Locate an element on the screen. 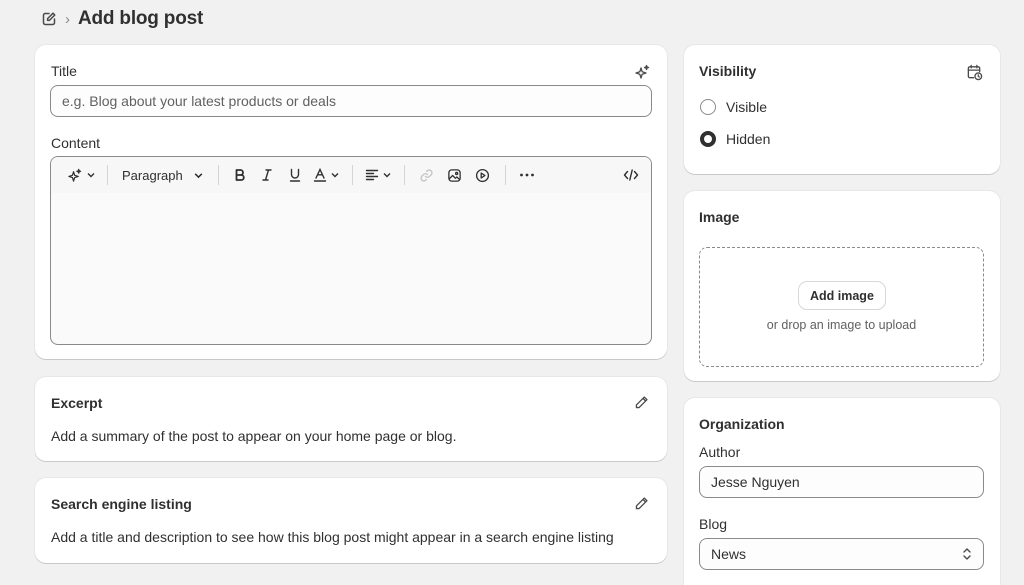 The width and height of the screenshot is (1024, 585). image-heading: Image is located at coordinates (719, 217).